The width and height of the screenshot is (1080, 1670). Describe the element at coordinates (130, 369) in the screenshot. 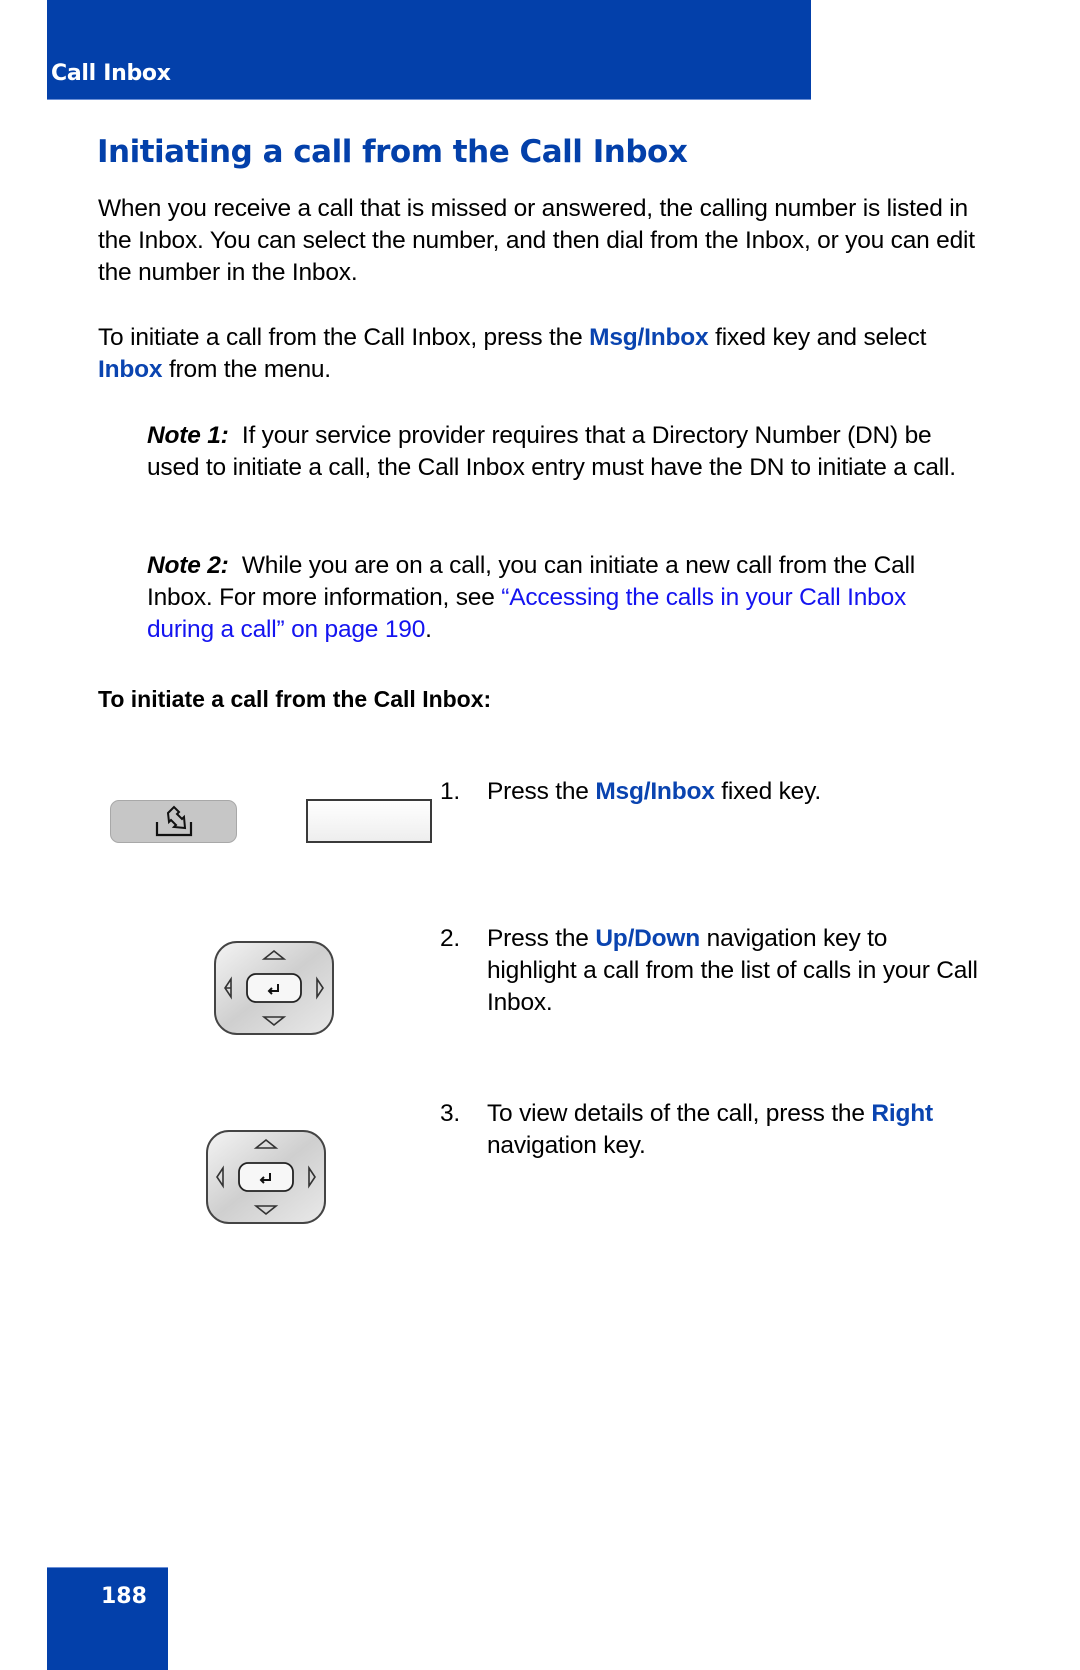

I see `menu-item-inbox: Inbox` at that location.